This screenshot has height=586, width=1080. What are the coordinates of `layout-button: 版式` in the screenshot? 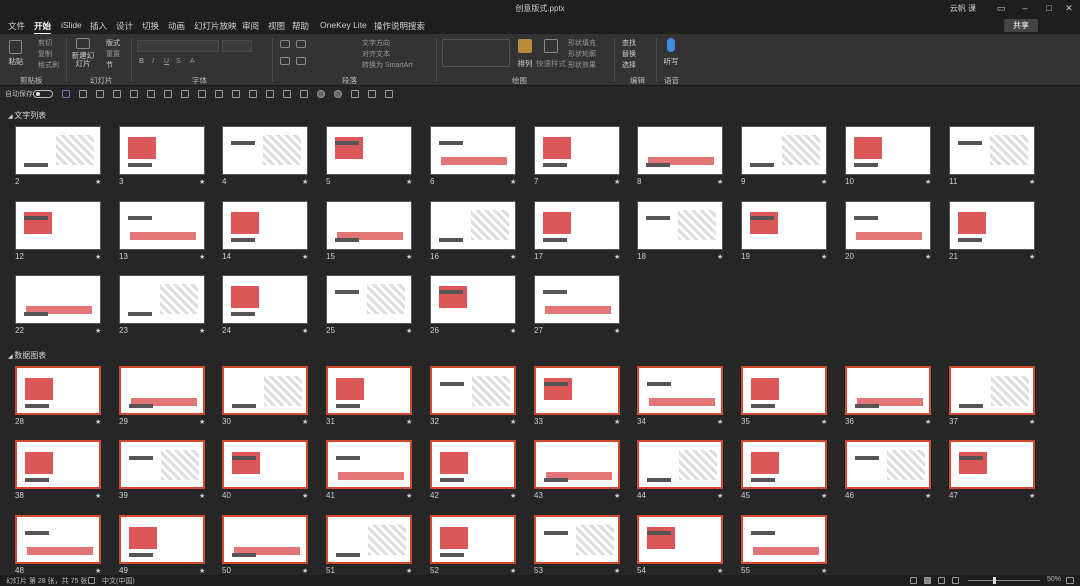 It's located at (113, 43).